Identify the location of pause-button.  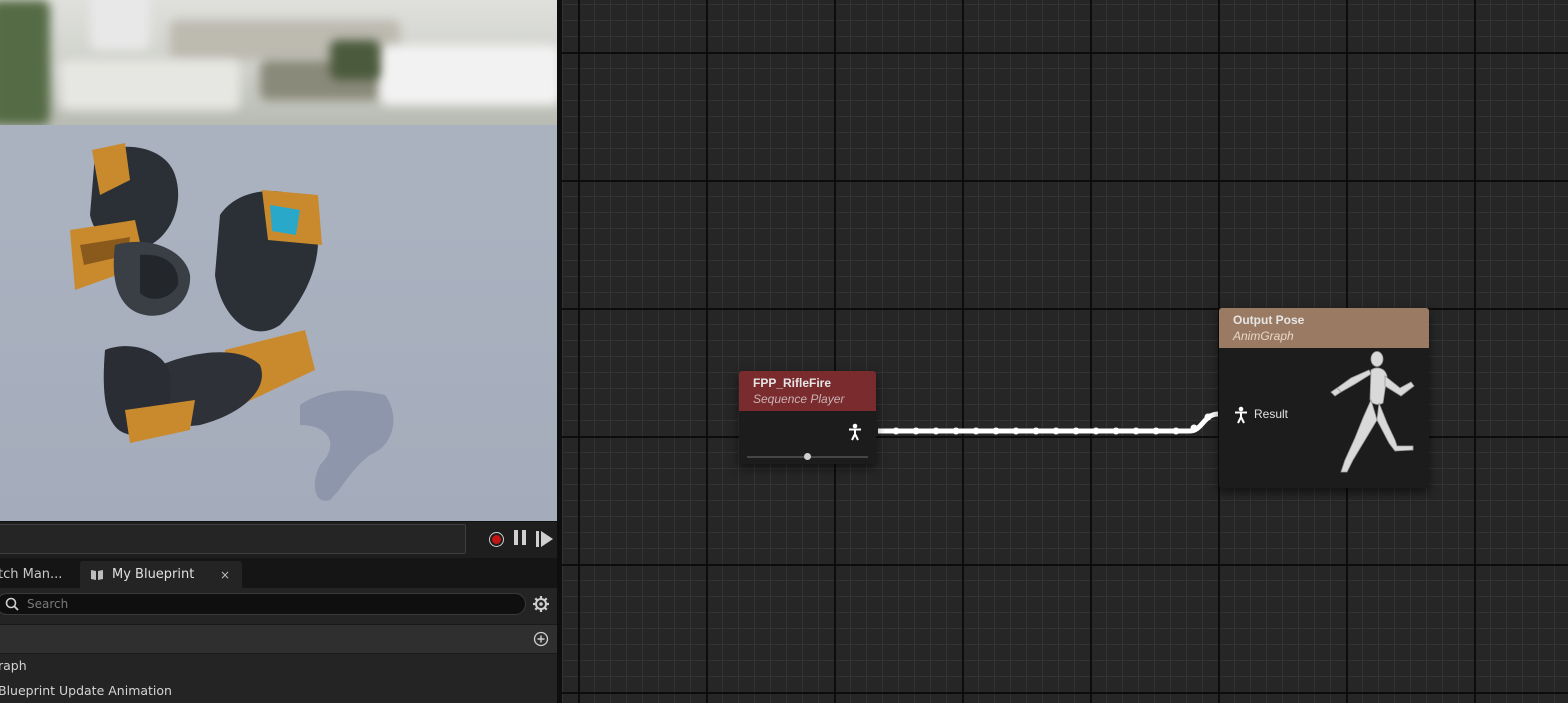
(520, 539).